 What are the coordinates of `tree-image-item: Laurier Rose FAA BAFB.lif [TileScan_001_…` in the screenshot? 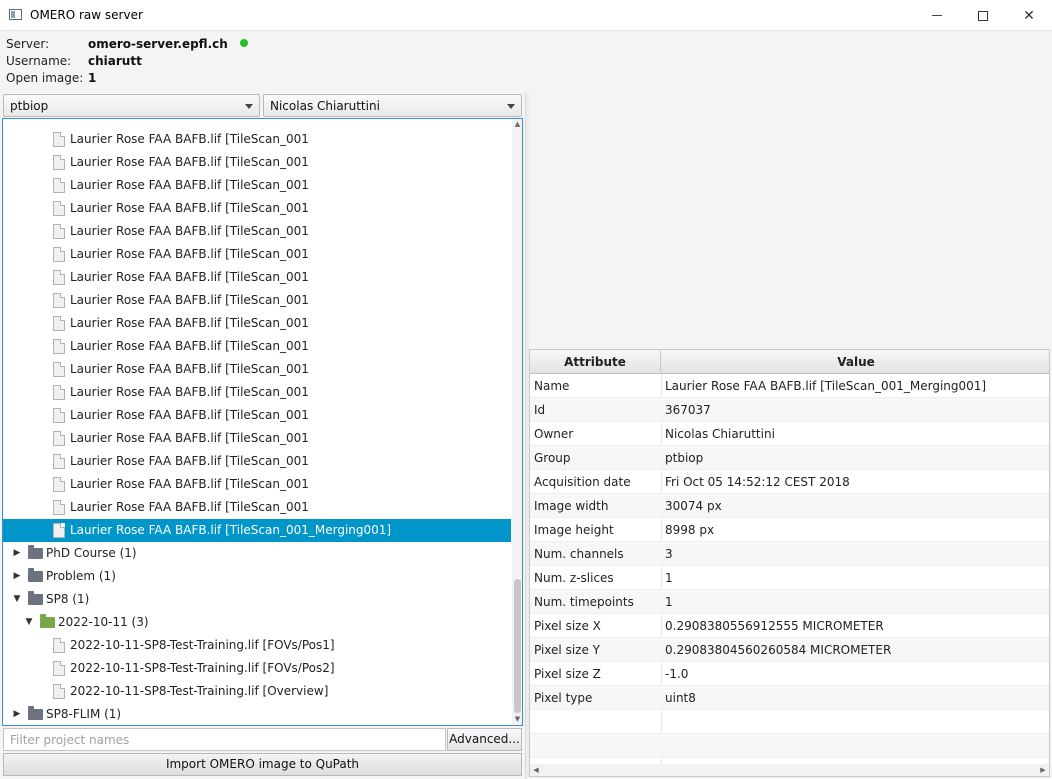 It's located at (257, 530).